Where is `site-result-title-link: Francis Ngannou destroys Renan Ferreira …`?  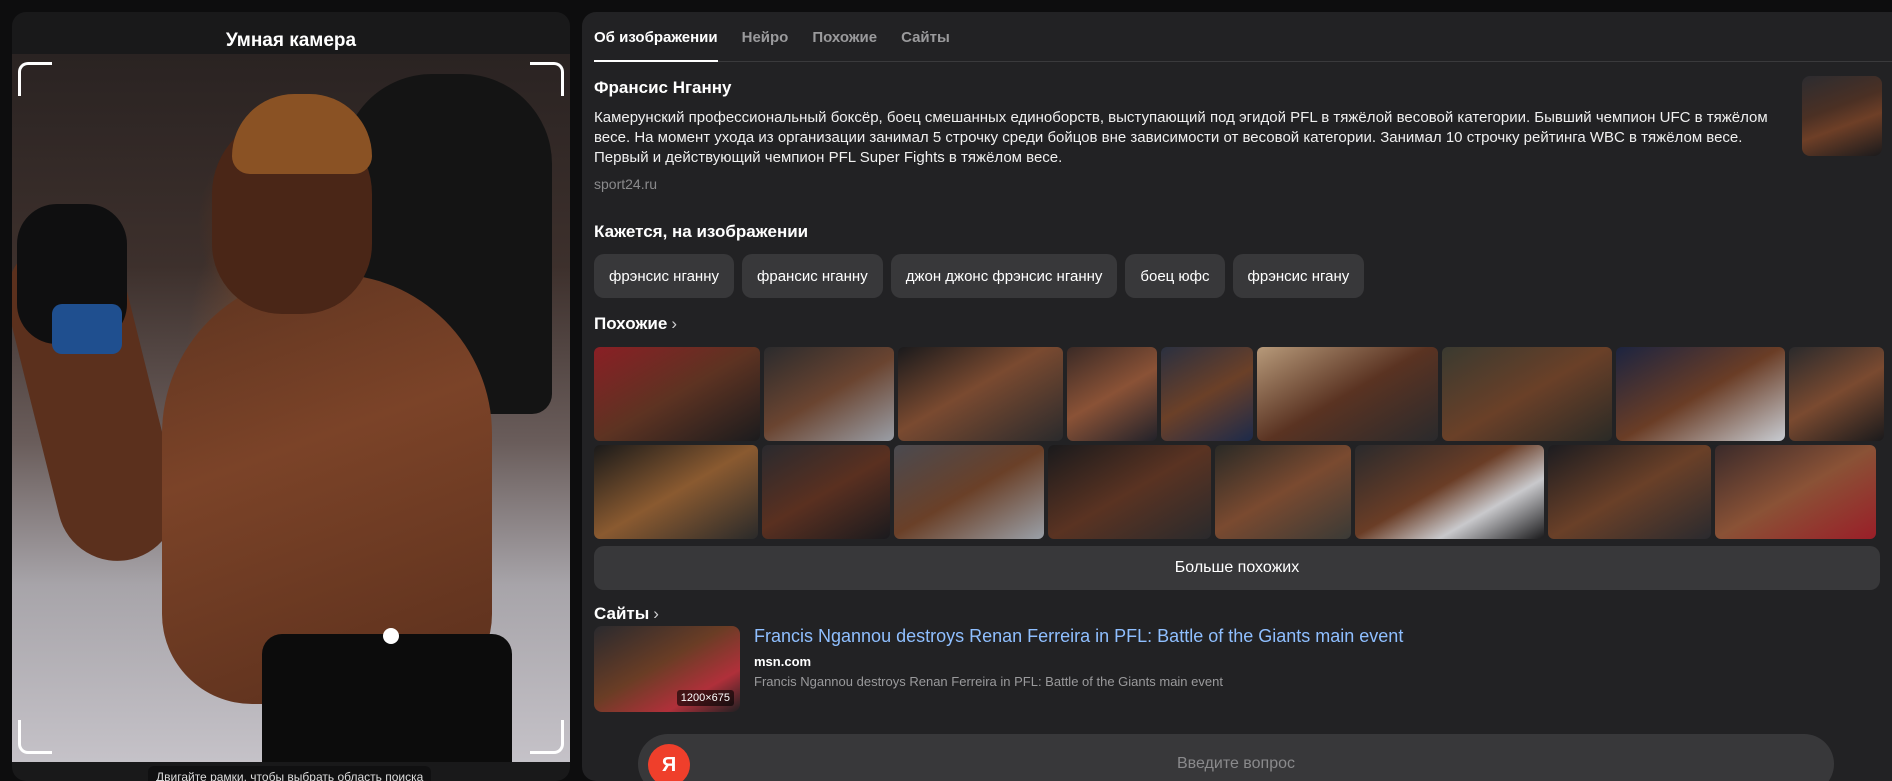 site-result-title-link: Francis Ngannou destroys Renan Ferreira … is located at coordinates (1078, 636).